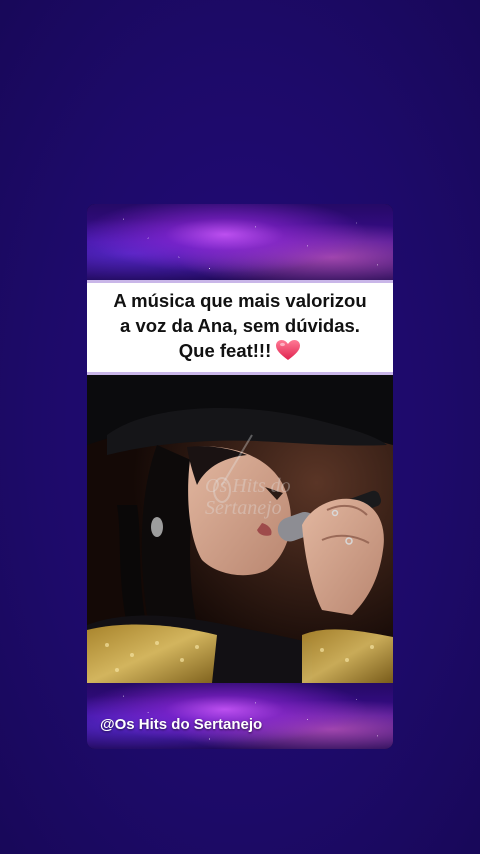  I want to click on watermark: Os Hits do Sertanejo, so click(248, 497).